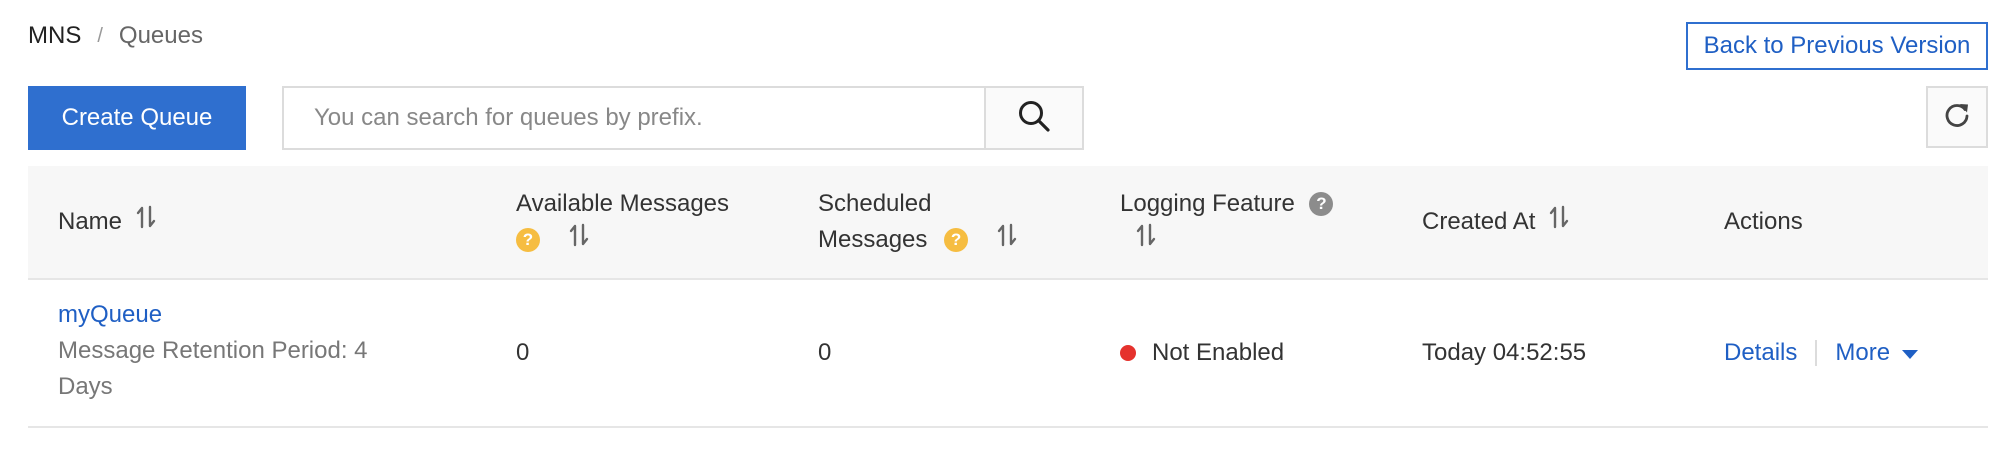 Image resolution: width=2008 pixels, height=460 pixels. I want to click on cell-name: myQueue Message Retention Period: 4 Days, so click(223, 353).